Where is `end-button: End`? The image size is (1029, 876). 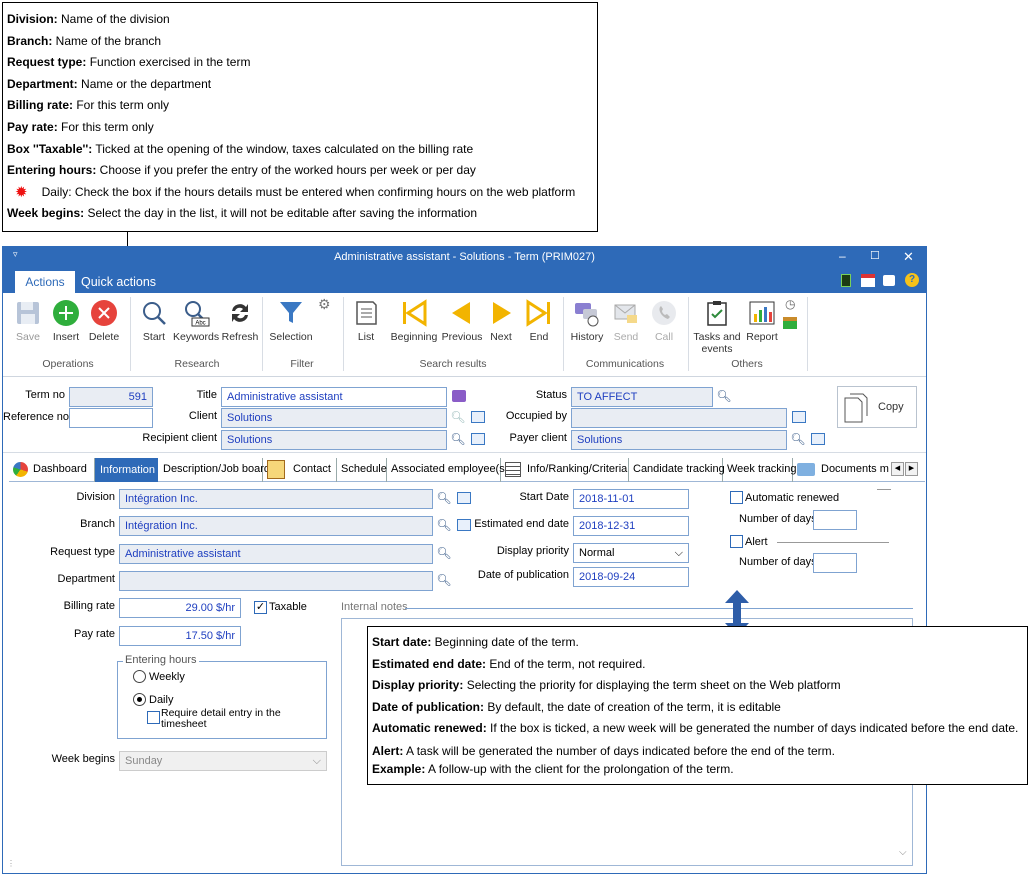 end-button: End is located at coordinates (539, 321).